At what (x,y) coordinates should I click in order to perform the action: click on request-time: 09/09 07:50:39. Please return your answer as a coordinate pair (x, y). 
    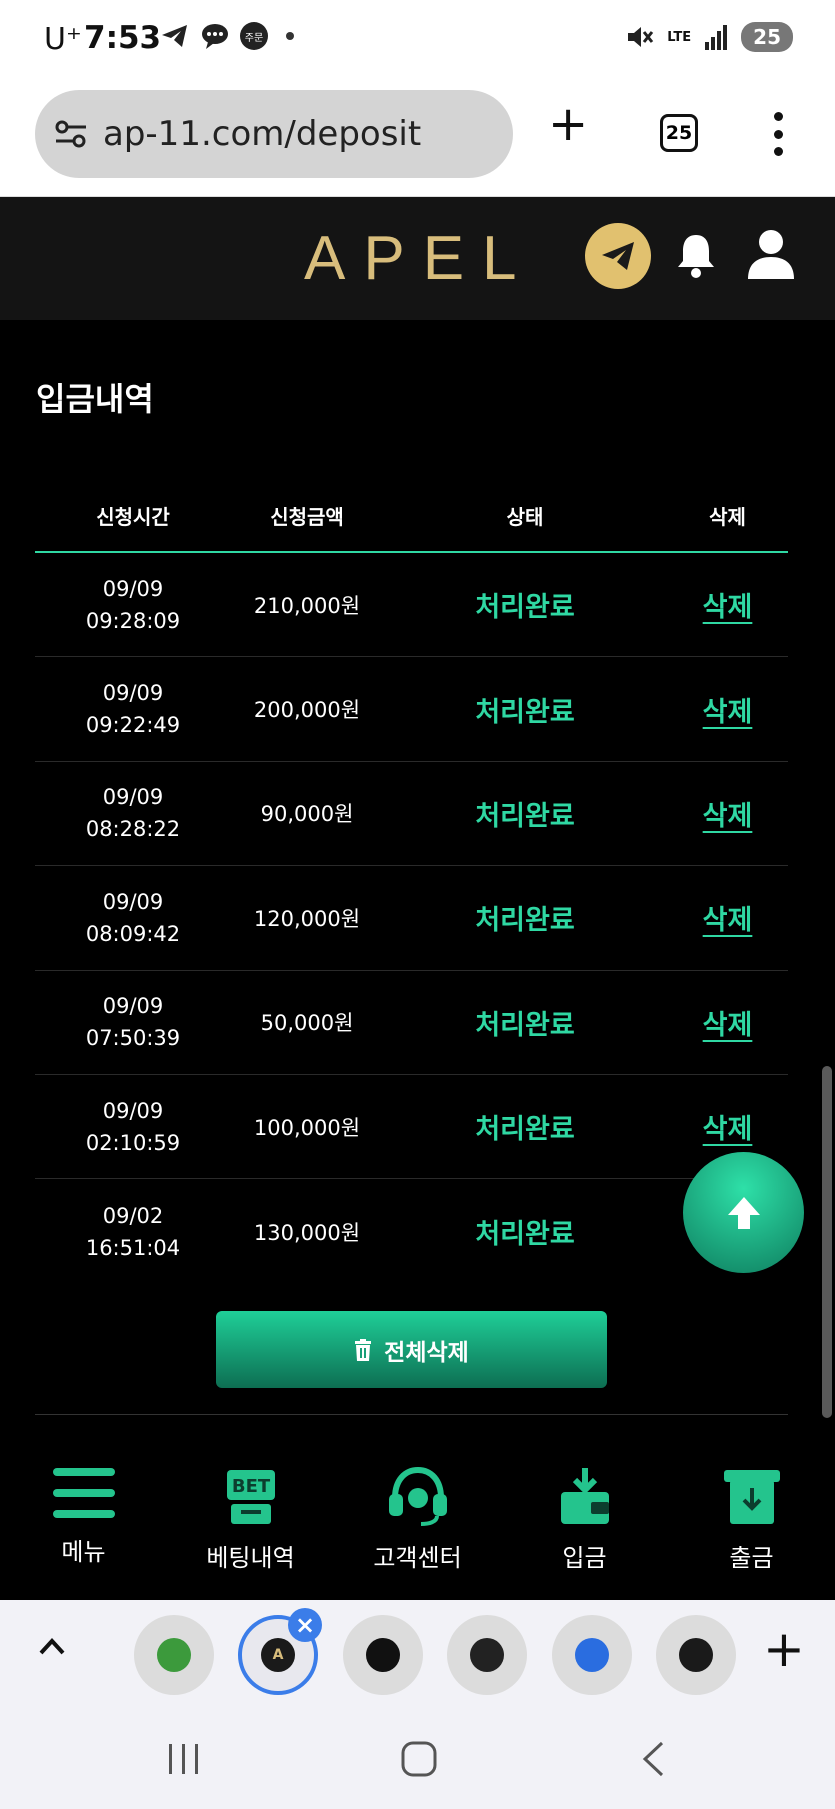
    Looking at the image, I should click on (133, 1022).